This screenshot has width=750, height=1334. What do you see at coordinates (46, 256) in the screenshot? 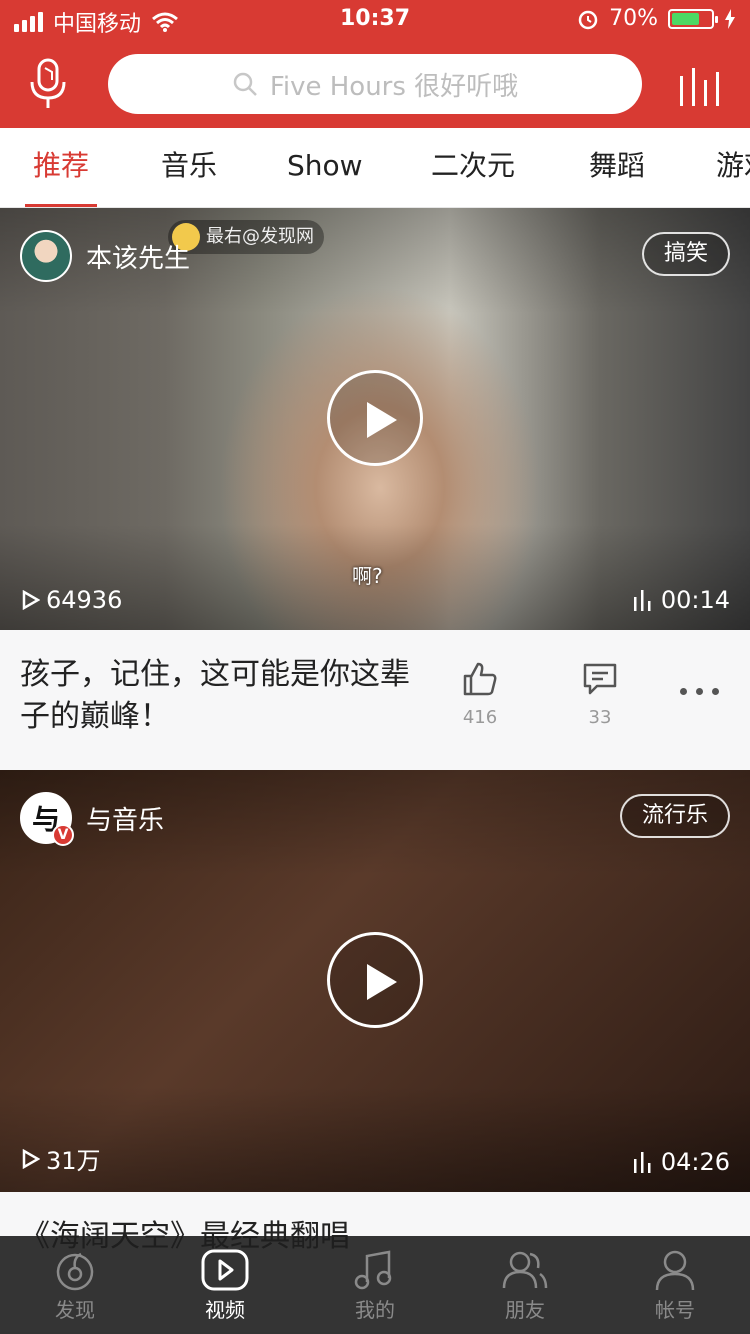
I see `avatar` at bounding box center [46, 256].